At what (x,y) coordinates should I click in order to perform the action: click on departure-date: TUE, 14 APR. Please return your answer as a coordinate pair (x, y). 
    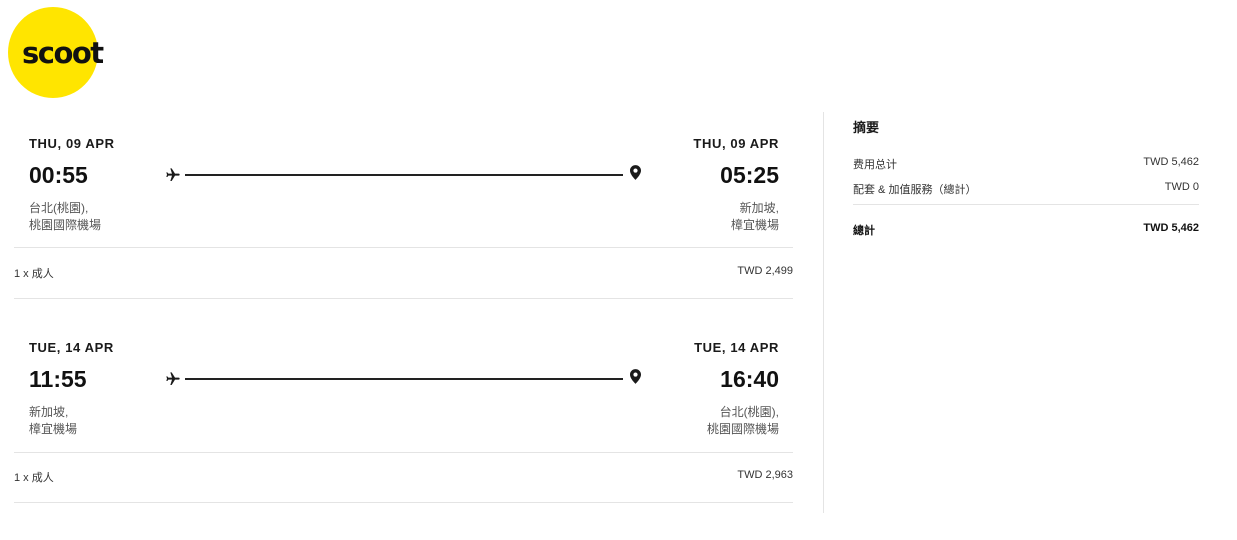
    Looking at the image, I should click on (71, 347).